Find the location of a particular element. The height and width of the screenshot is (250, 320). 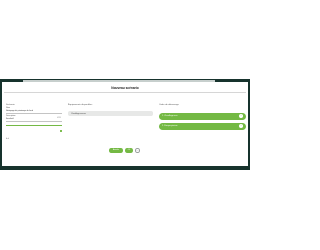

description-field-value: Facultatif is located at coordinates (10, 119).